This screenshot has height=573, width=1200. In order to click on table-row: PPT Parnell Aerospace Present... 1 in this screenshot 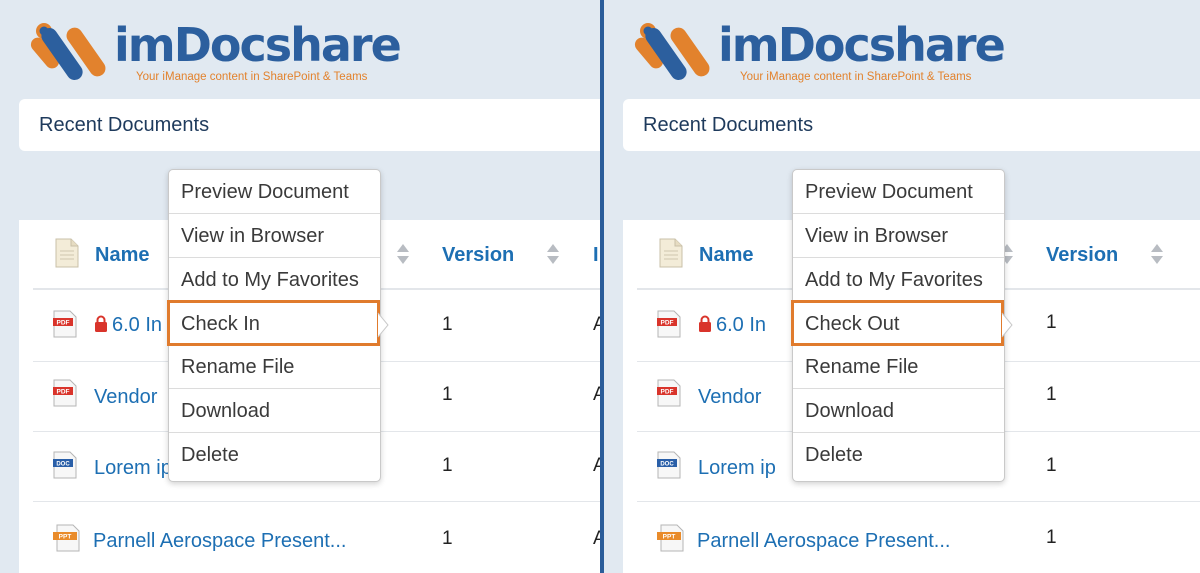, I will do `click(918, 537)`.